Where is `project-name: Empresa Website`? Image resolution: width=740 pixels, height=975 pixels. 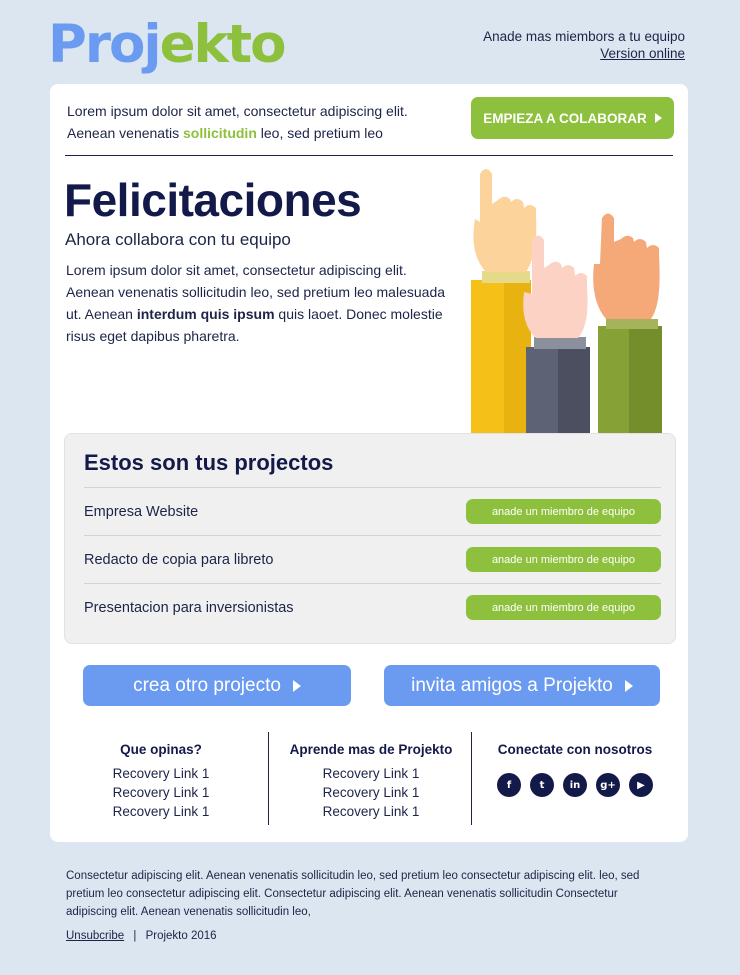 project-name: Empresa Website is located at coordinates (141, 511).